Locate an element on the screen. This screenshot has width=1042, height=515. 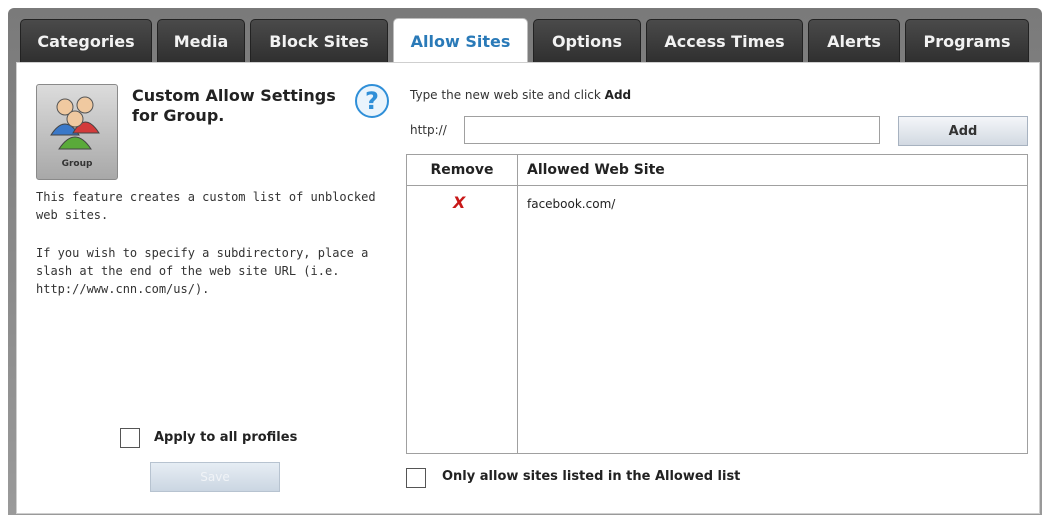
tab-media: Media is located at coordinates (201, 41).